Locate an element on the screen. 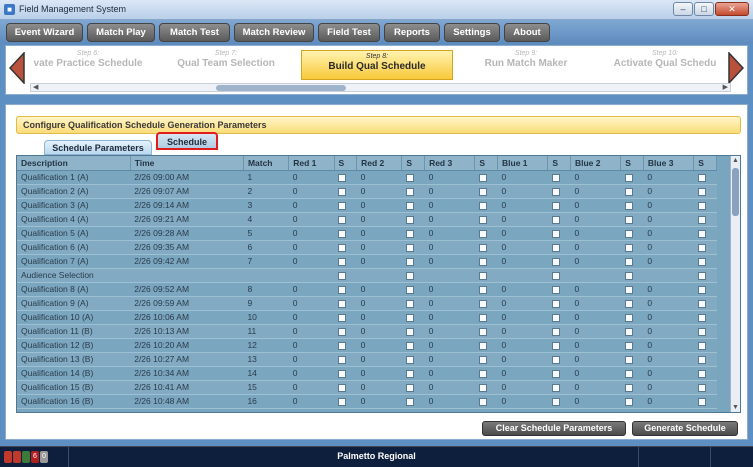 This screenshot has width=753, height=467. tab-schedule: Schedule is located at coordinates (187, 141).